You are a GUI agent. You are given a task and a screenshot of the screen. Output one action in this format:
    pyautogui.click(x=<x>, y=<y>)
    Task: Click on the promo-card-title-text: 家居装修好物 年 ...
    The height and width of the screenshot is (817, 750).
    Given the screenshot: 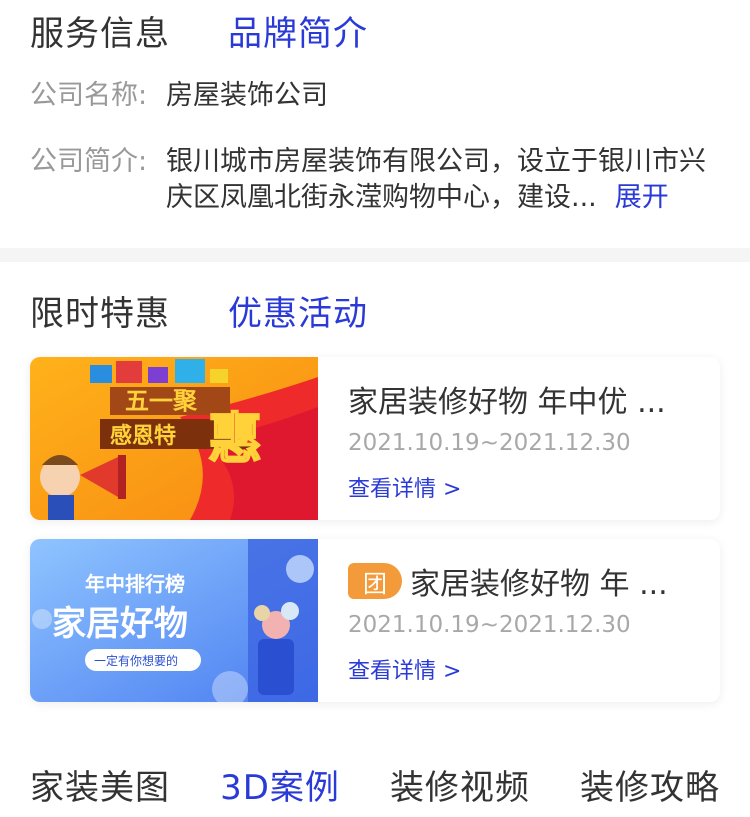 What is the action you would take?
    pyautogui.click(x=539, y=584)
    